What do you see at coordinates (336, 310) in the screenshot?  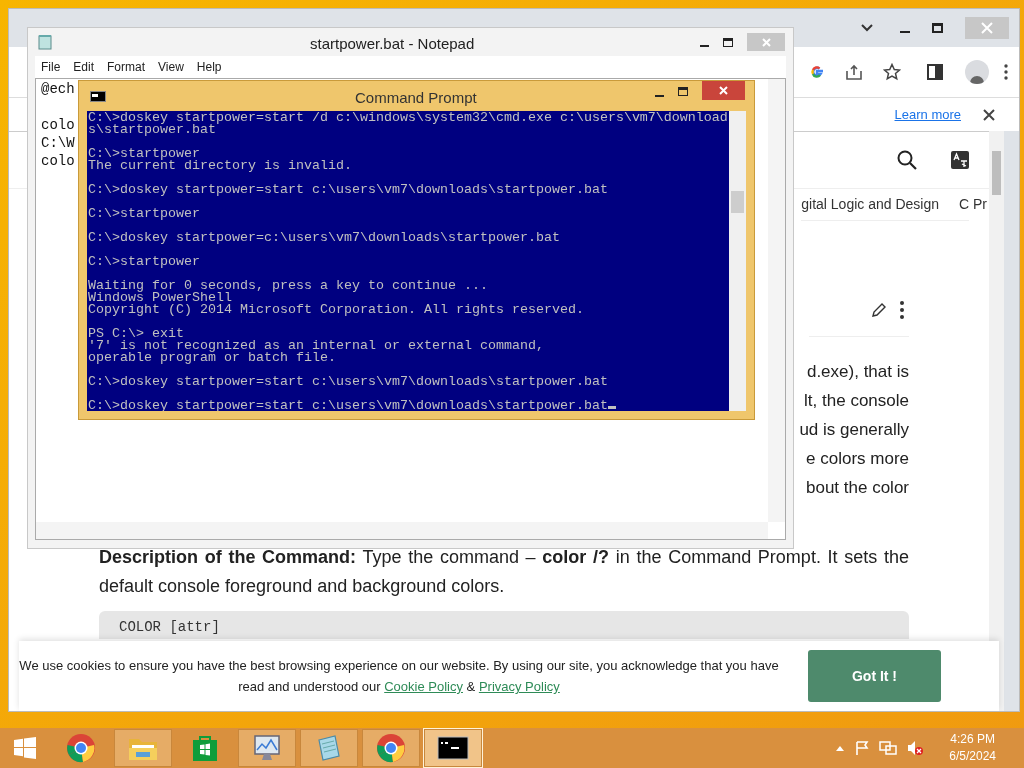 I see `console-line: Copyright (C) 2014 Microsoft Corporation. All rights reserved.` at bounding box center [336, 310].